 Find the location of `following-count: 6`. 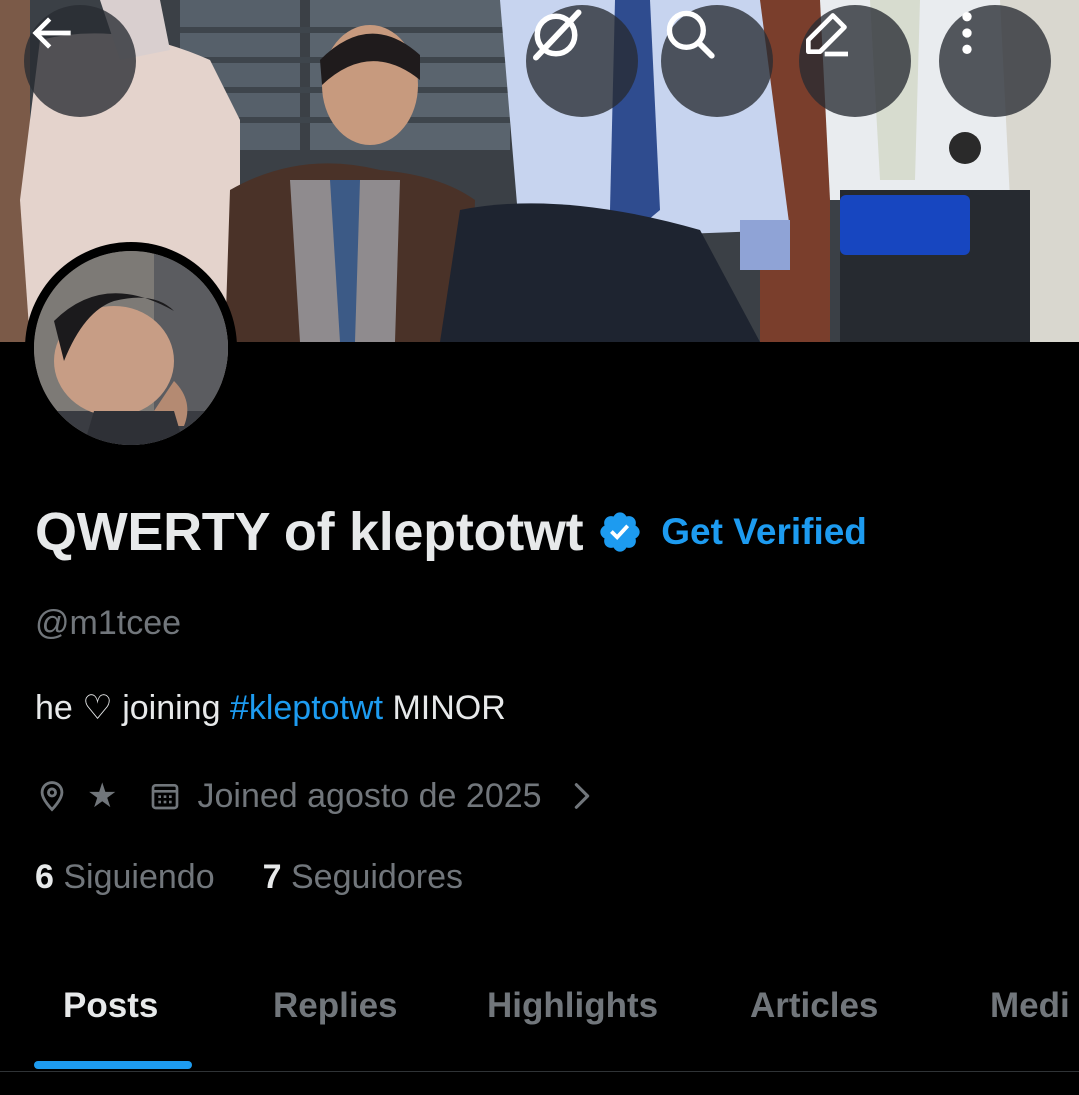

following-count: 6 is located at coordinates (44, 877).